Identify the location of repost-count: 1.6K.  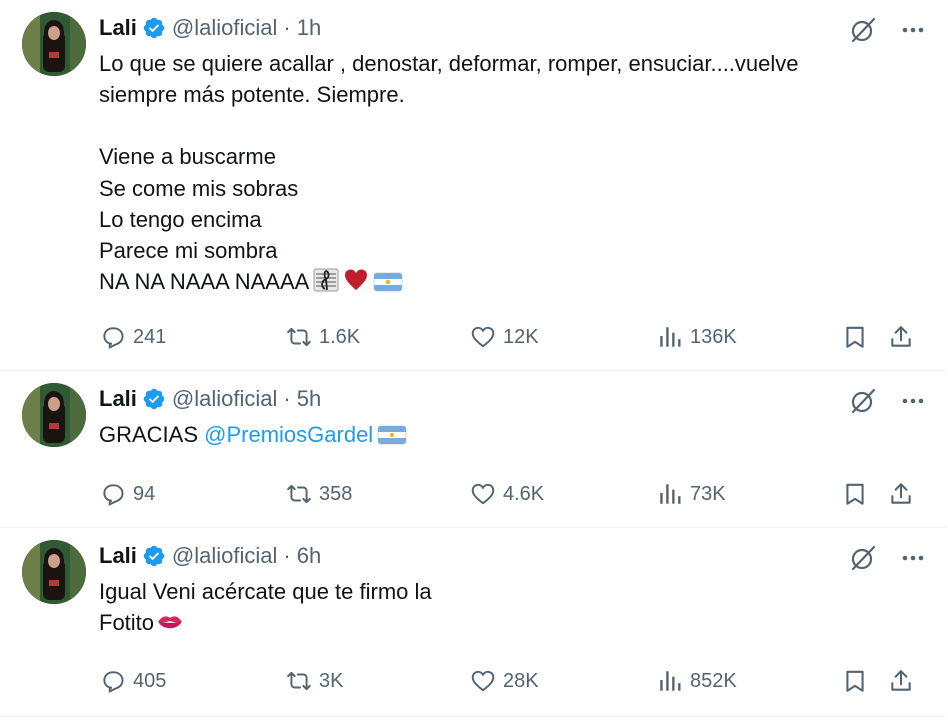
(340, 336).